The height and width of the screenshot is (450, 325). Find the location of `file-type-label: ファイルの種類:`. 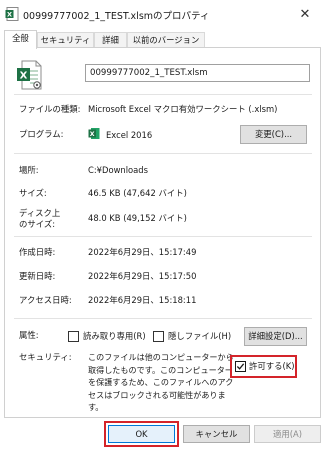

file-type-label: ファイルの種類: is located at coordinates (50, 109).